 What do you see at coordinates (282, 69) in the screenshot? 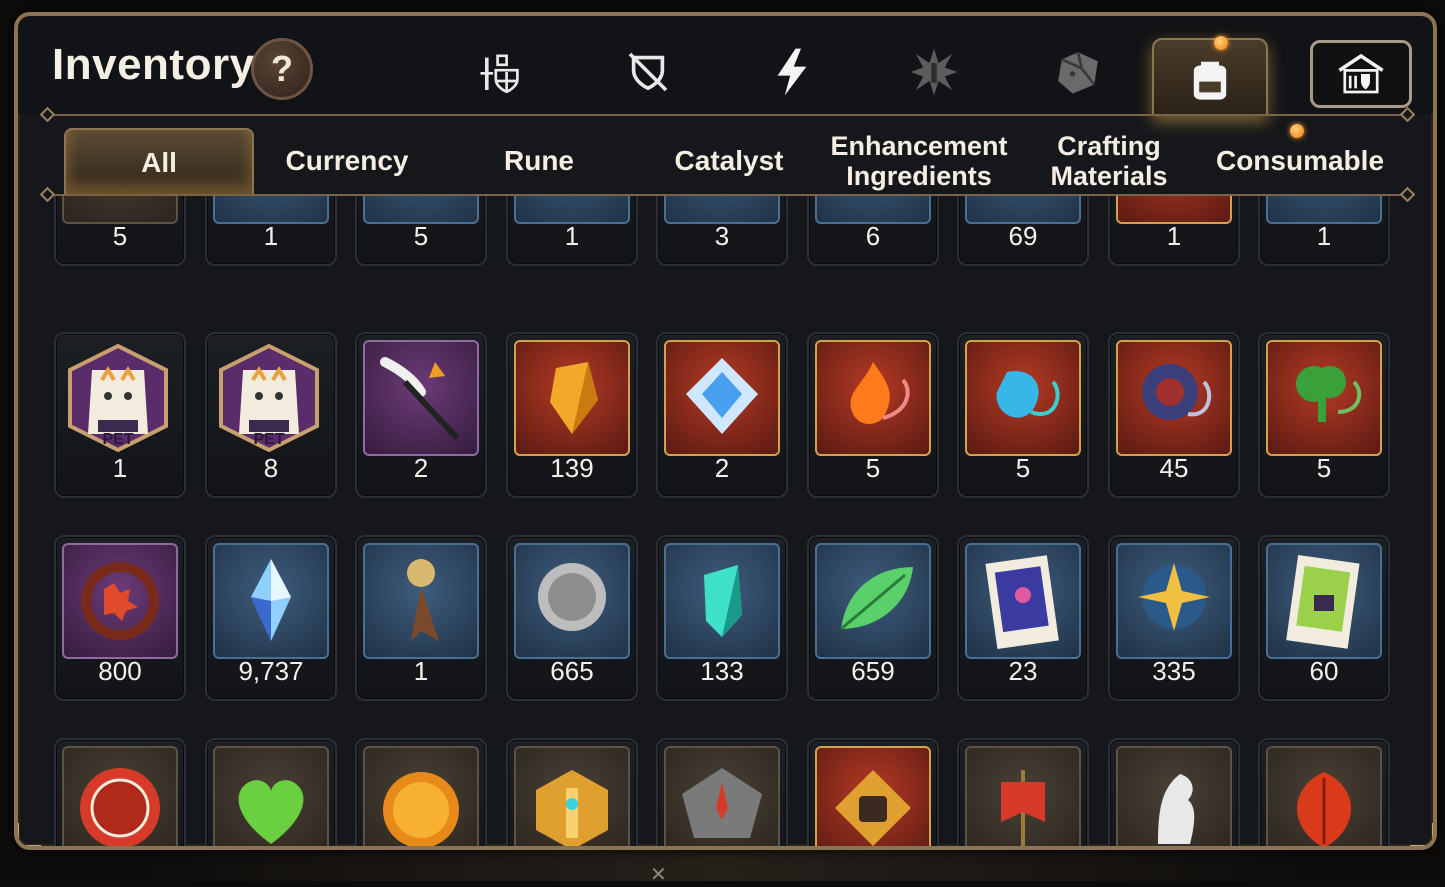
I see `help-button: ?` at bounding box center [282, 69].